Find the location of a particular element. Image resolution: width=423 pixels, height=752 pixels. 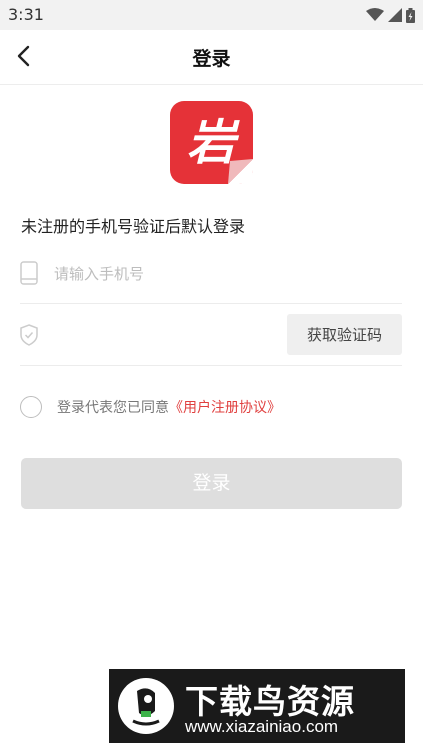

login-button: 登录 is located at coordinates (211, 483).